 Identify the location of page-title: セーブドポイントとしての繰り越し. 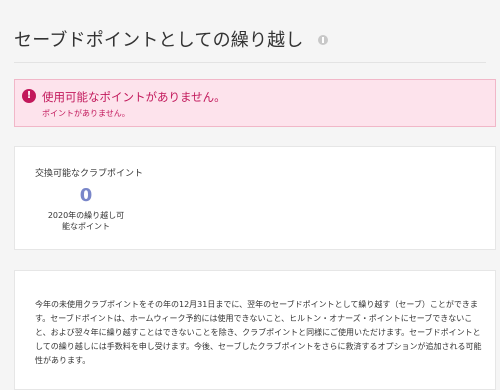
(171, 39).